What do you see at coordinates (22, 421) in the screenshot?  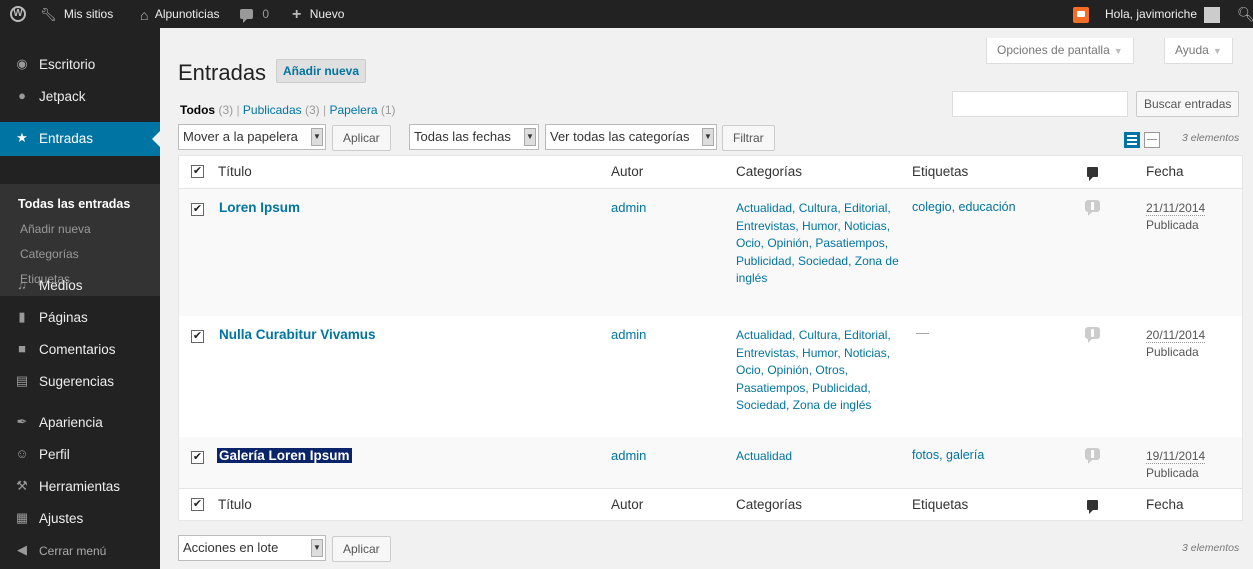 I see `appearance-icon: ✒` at bounding box center [22, 421].